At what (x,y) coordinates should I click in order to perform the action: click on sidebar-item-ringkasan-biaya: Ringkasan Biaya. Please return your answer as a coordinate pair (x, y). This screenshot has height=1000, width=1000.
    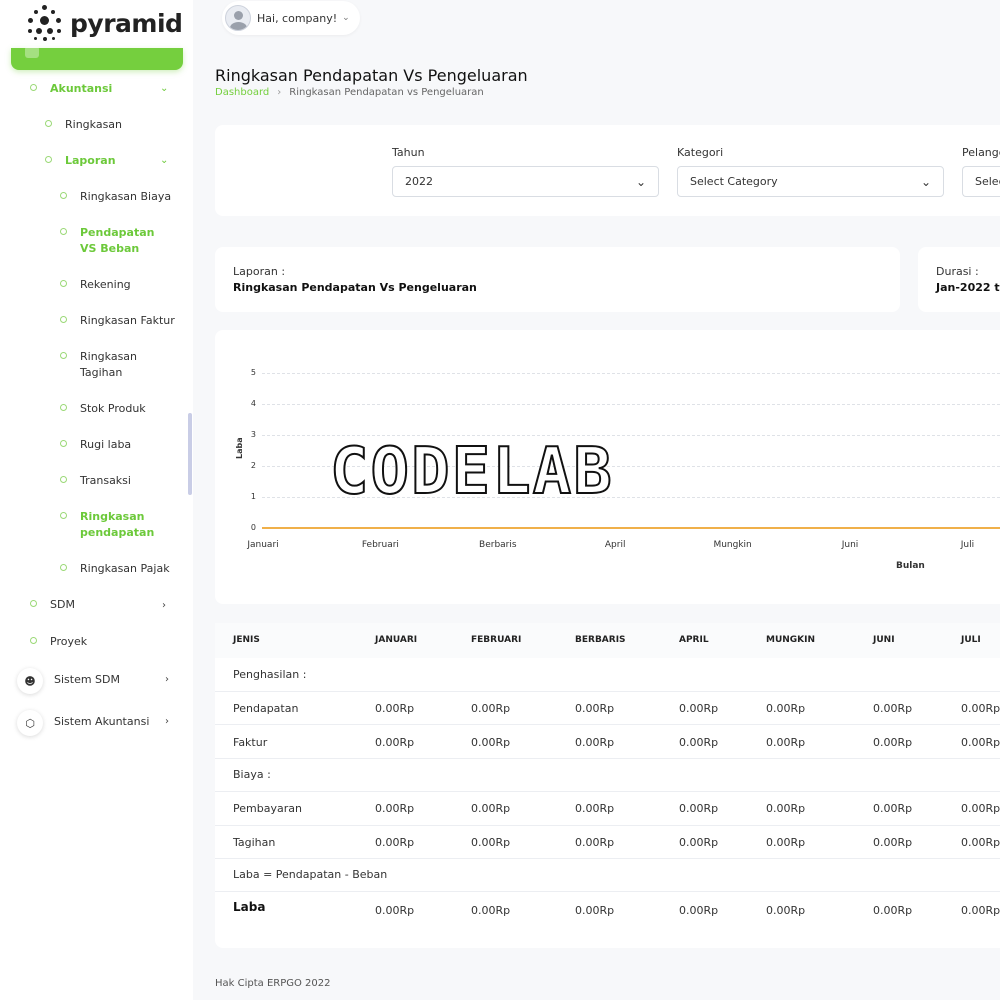
    Looking at the image, I should click on (115, 197).